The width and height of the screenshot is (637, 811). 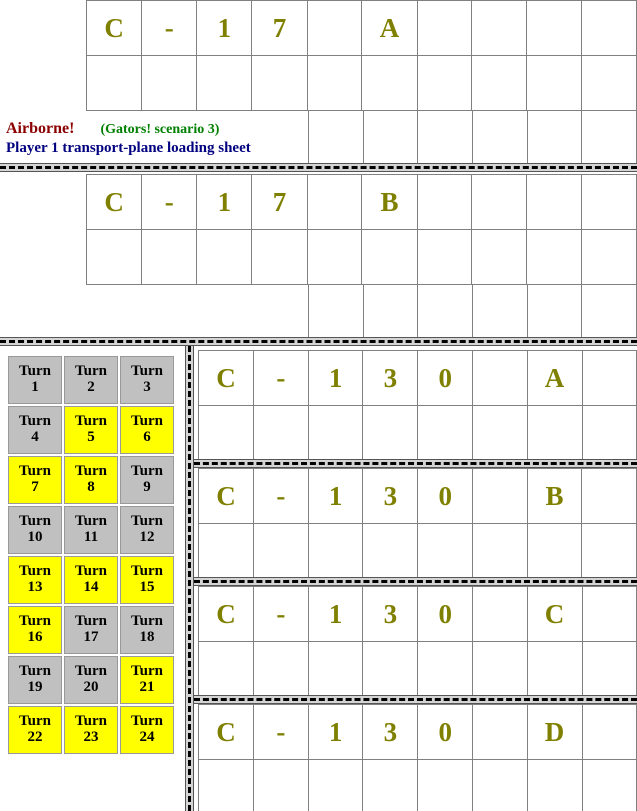 What do you see at coordinates (35, 530) in the screenshot?
I see `turn-cell-10: Turn 10` at bounding box center [35, 530].